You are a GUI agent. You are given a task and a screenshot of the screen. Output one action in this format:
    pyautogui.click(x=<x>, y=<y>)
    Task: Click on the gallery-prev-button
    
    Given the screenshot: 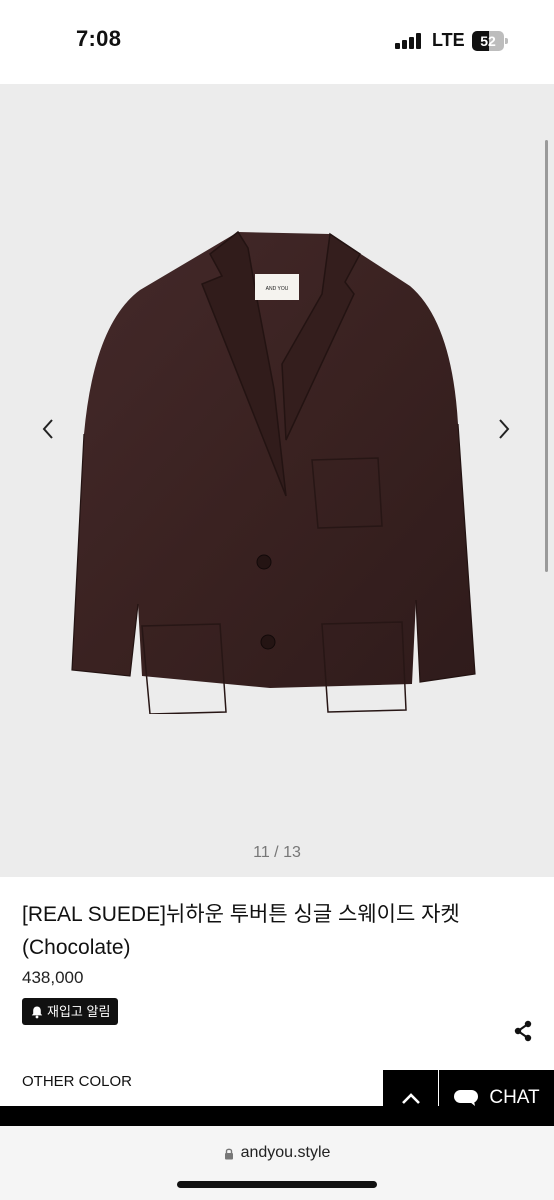 What is the action you would take?
    pyautogui.click(x=48, y=429)
    